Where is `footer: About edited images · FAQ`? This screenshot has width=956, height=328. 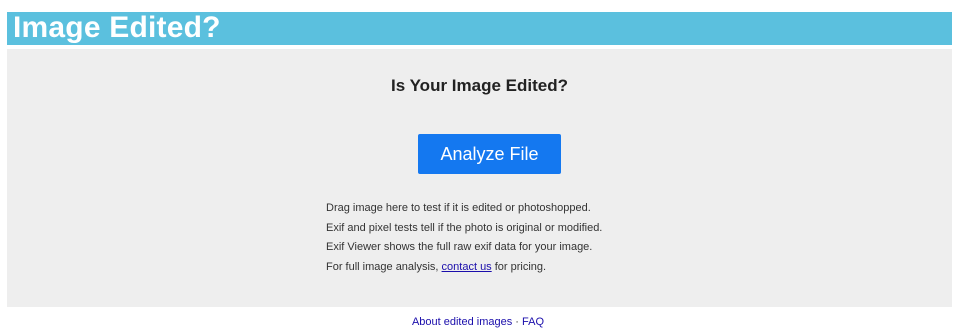 footer: About edited images · FAQ is located at coordinates (478, 322).